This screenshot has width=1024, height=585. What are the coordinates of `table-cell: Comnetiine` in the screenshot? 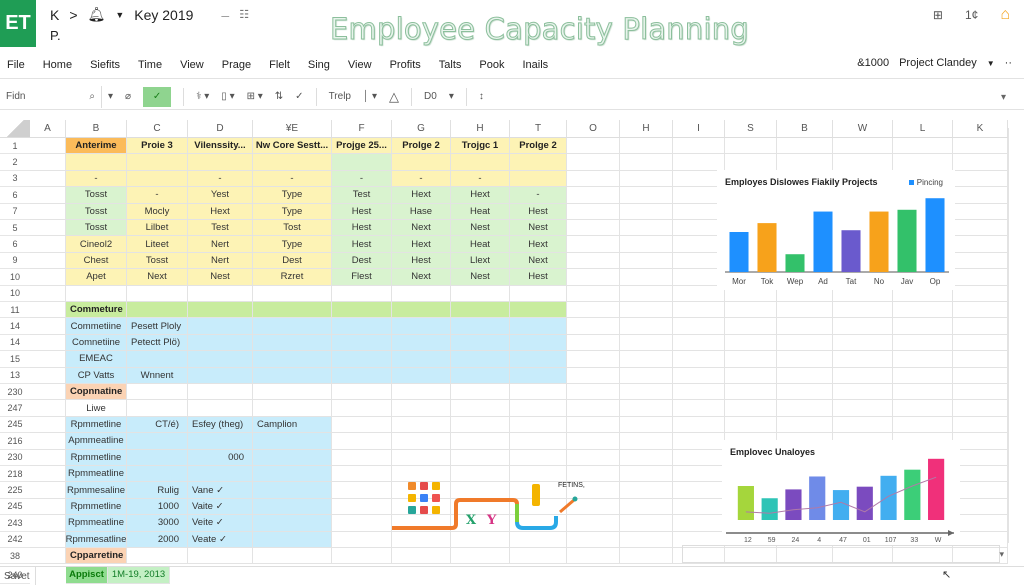 It's located at (96, 343).